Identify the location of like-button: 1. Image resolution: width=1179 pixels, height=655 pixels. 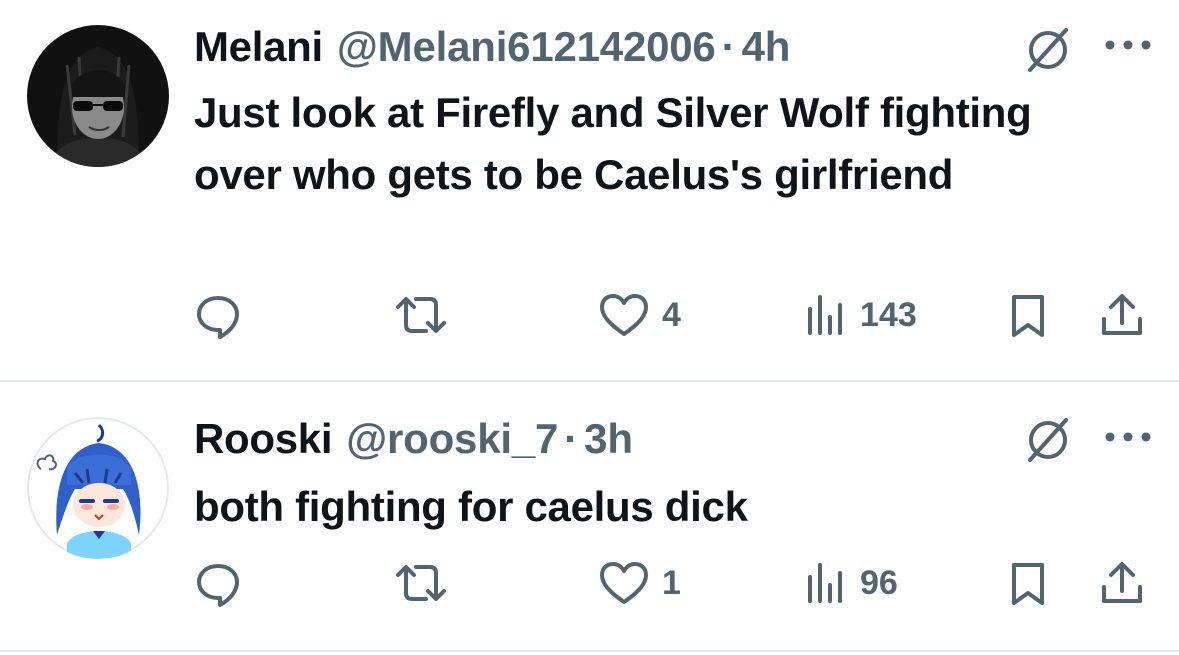
(639, 583).